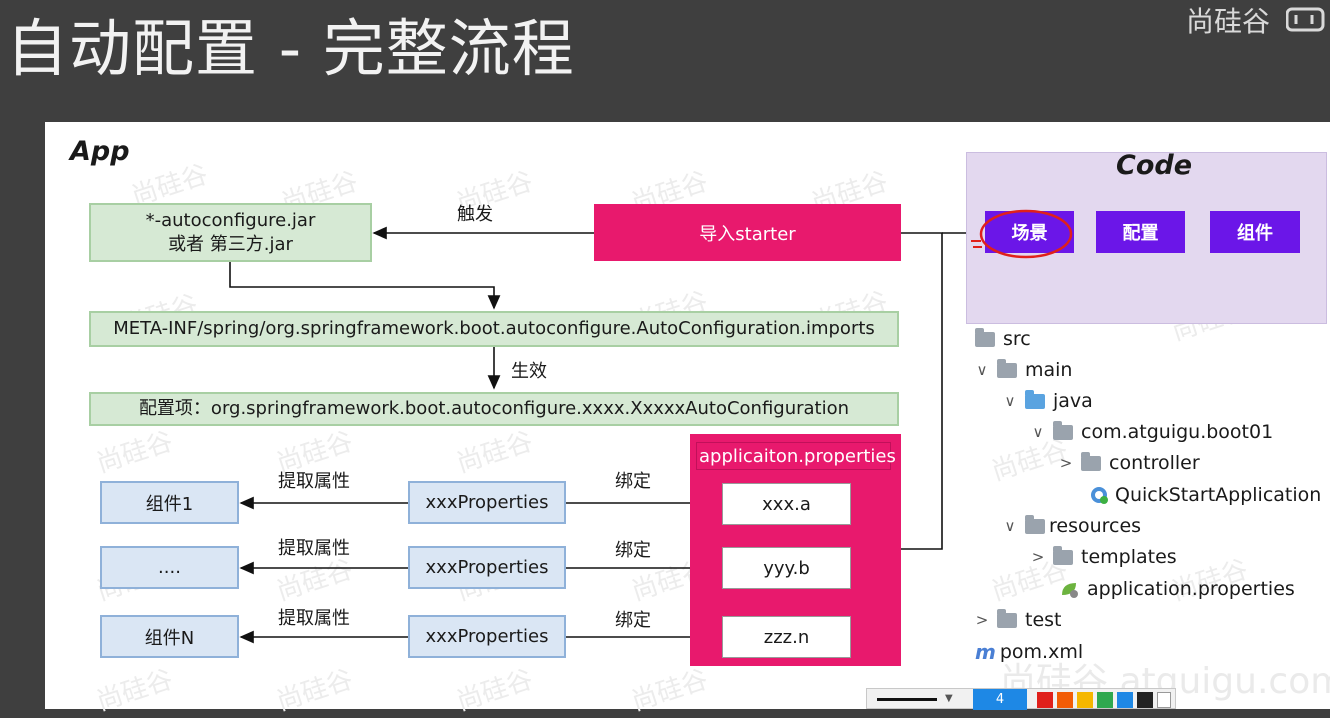 The height and width of the screenshot is (718, 1330). What do you see at coordinates (1070, 590) in the screenshot?
I see `properties-file-icon` at bounding box center [1070, 590].